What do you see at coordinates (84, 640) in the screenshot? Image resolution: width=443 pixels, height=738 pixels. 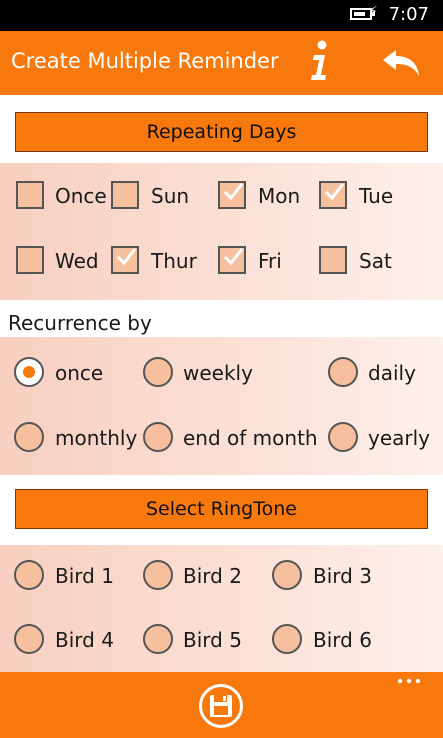 I see `ringtone-label-bird-4: Bird 4` at bounding box center [84, 640].